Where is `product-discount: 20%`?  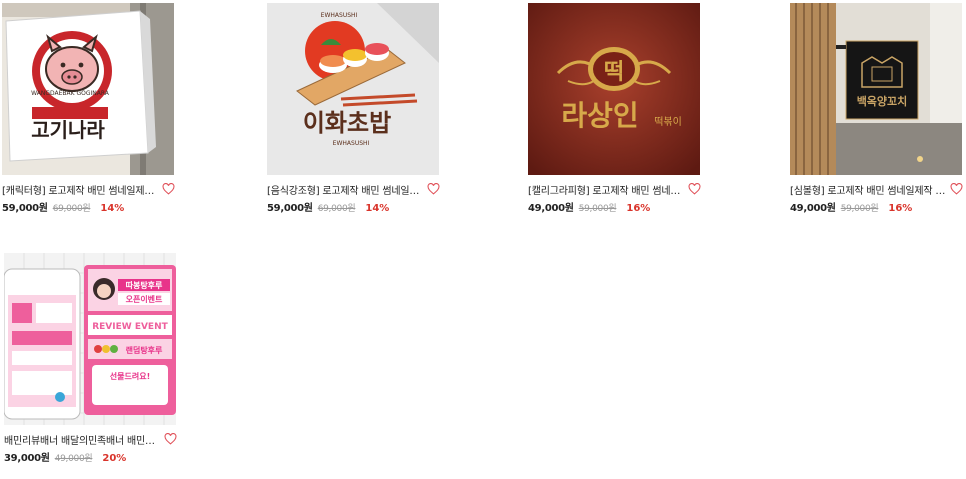 product-discount: 20% is located at coordinates (114, 458).